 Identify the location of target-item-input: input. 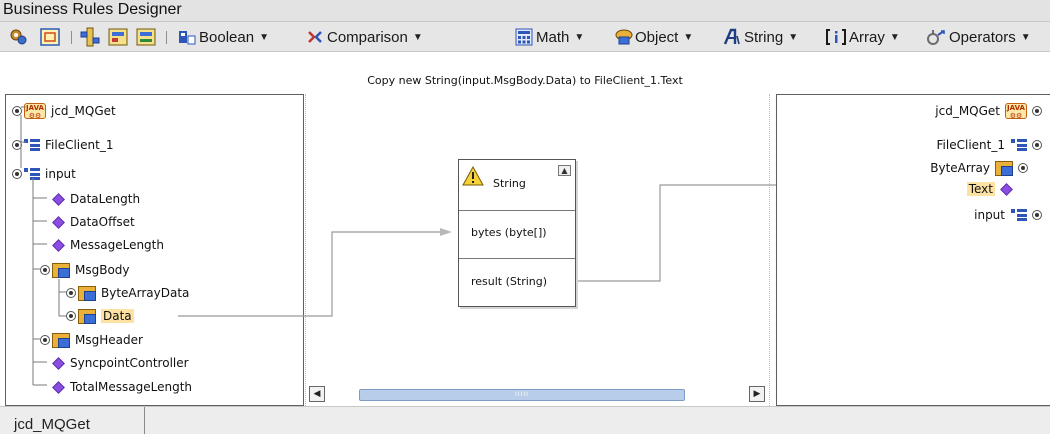
(1009, 215).